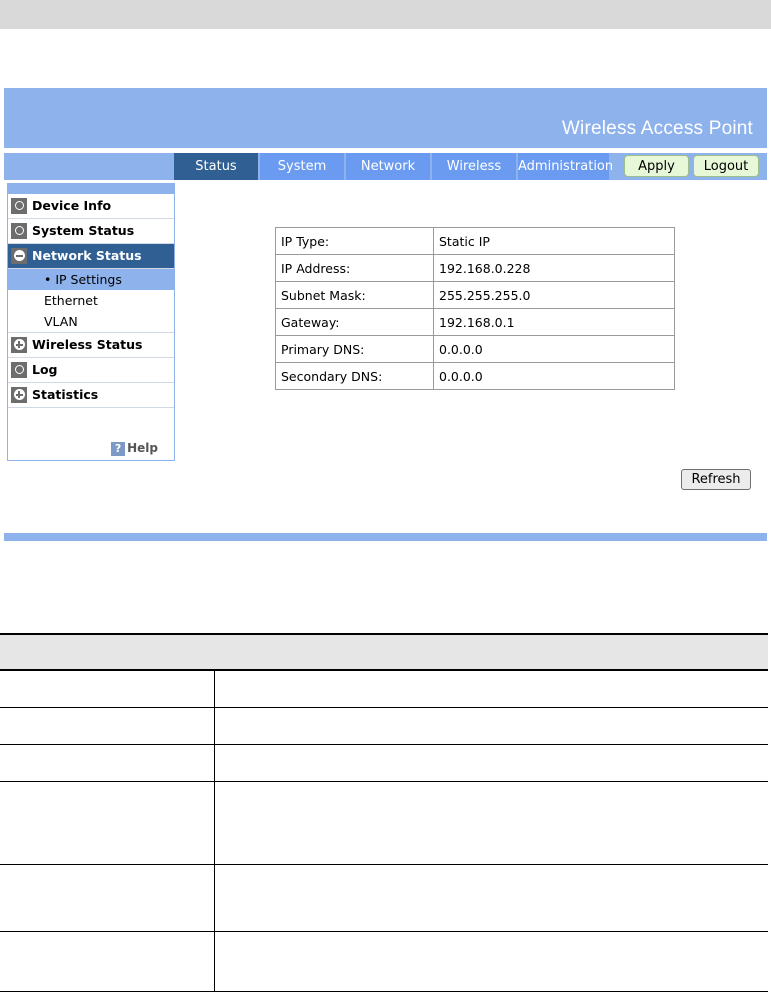 The width and height of the screenshot is (771, 992). What do you see at coordinates (565, 166) in the screenshot?
I see `tab-administration: Administration` at bounding box center [565, 166].